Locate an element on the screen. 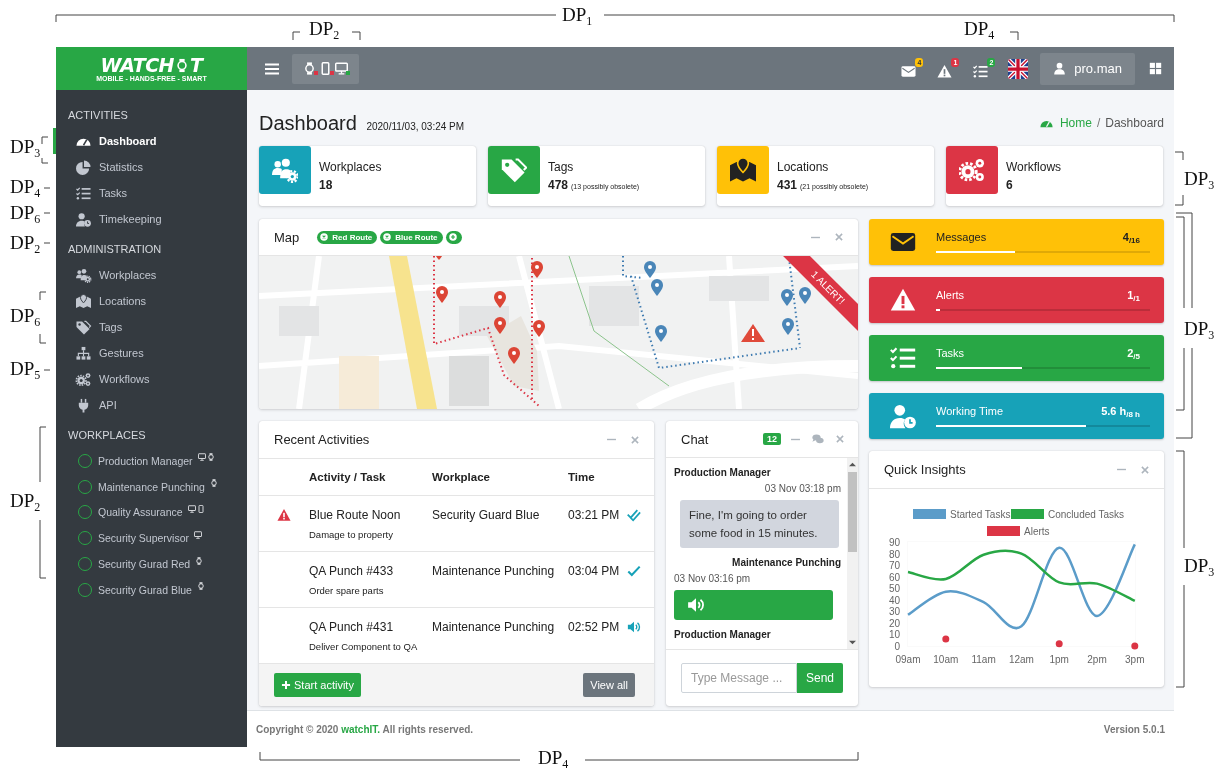  users-gear-icon is located at coordinates (83, 275).